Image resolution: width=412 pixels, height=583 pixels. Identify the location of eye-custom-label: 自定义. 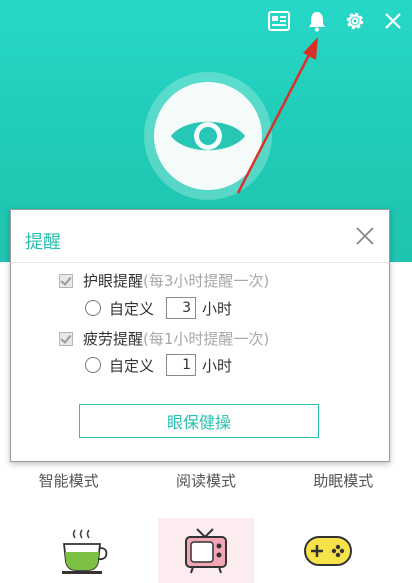
(132, 308).